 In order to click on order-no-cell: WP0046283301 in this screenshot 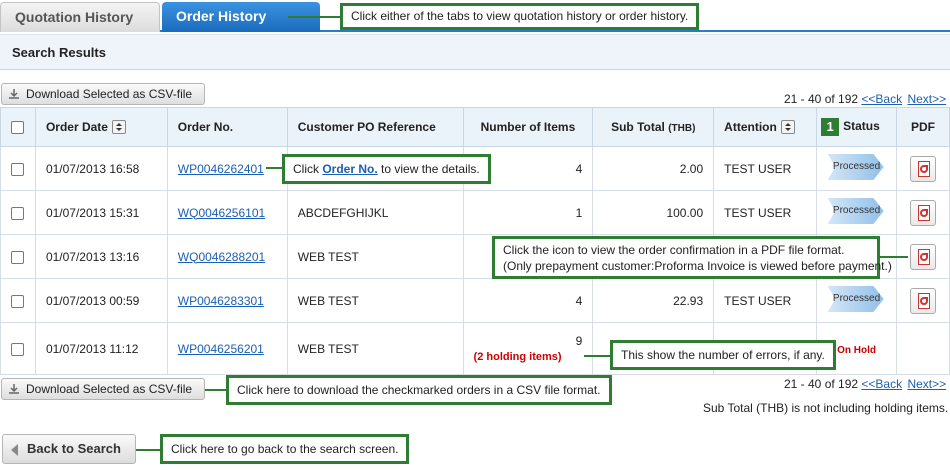, I will do `click(227, 300)`.